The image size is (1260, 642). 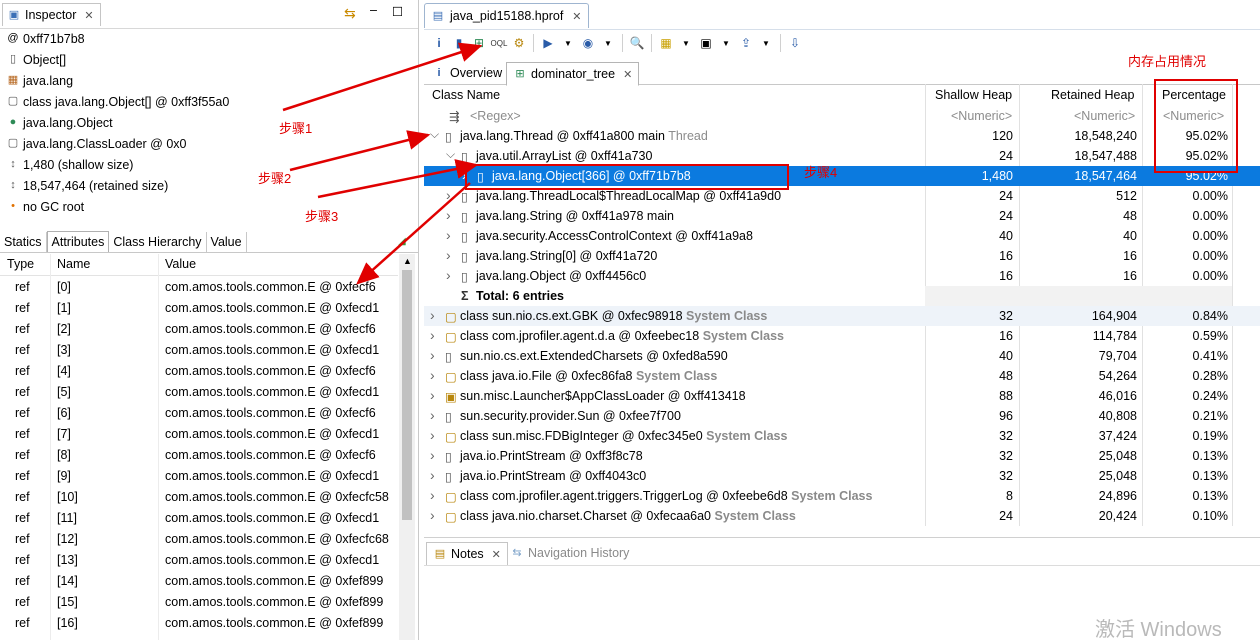 What do you see at coordinates (360, 151) in the screenshot?
I see `arrow-step2` at bounding box center [360, 151].